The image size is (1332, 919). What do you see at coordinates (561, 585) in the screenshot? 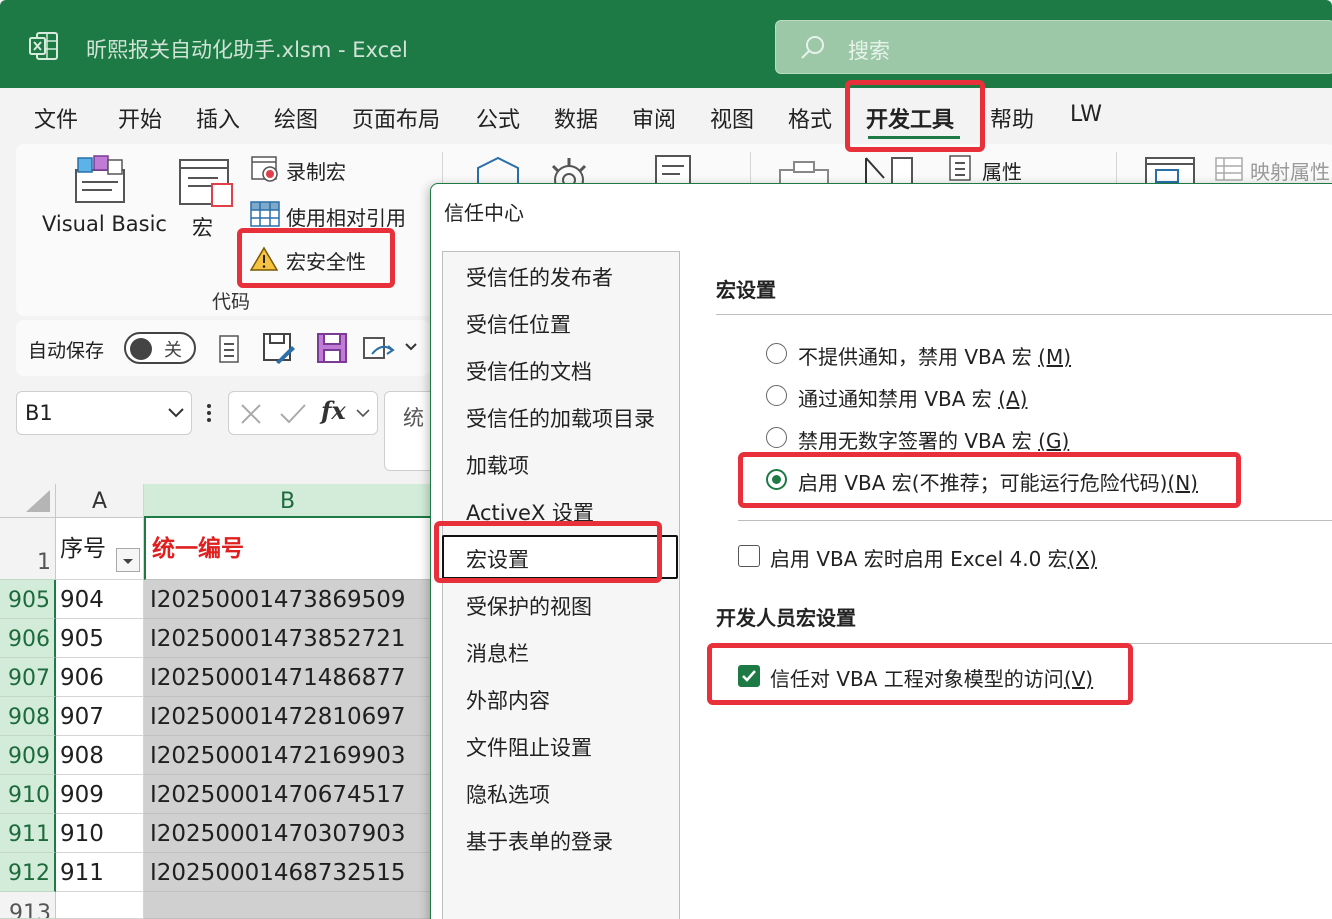
I see `trust-center-nav` at bounding box center [561, 585].